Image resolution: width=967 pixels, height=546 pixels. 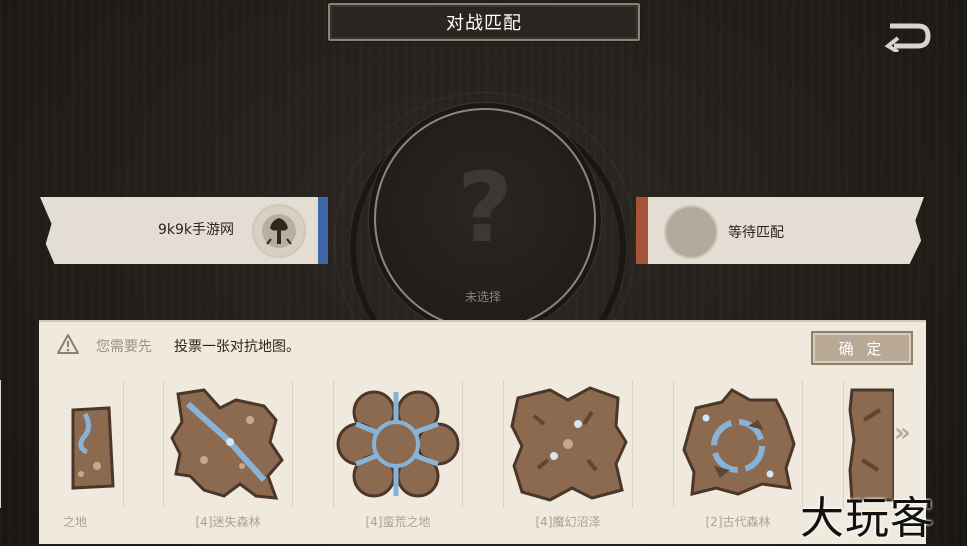 What do you see at coordinates (124, 347) in the screenshot?
I see `notice-prefix: 您需要先` at bounding box center [124, 347].